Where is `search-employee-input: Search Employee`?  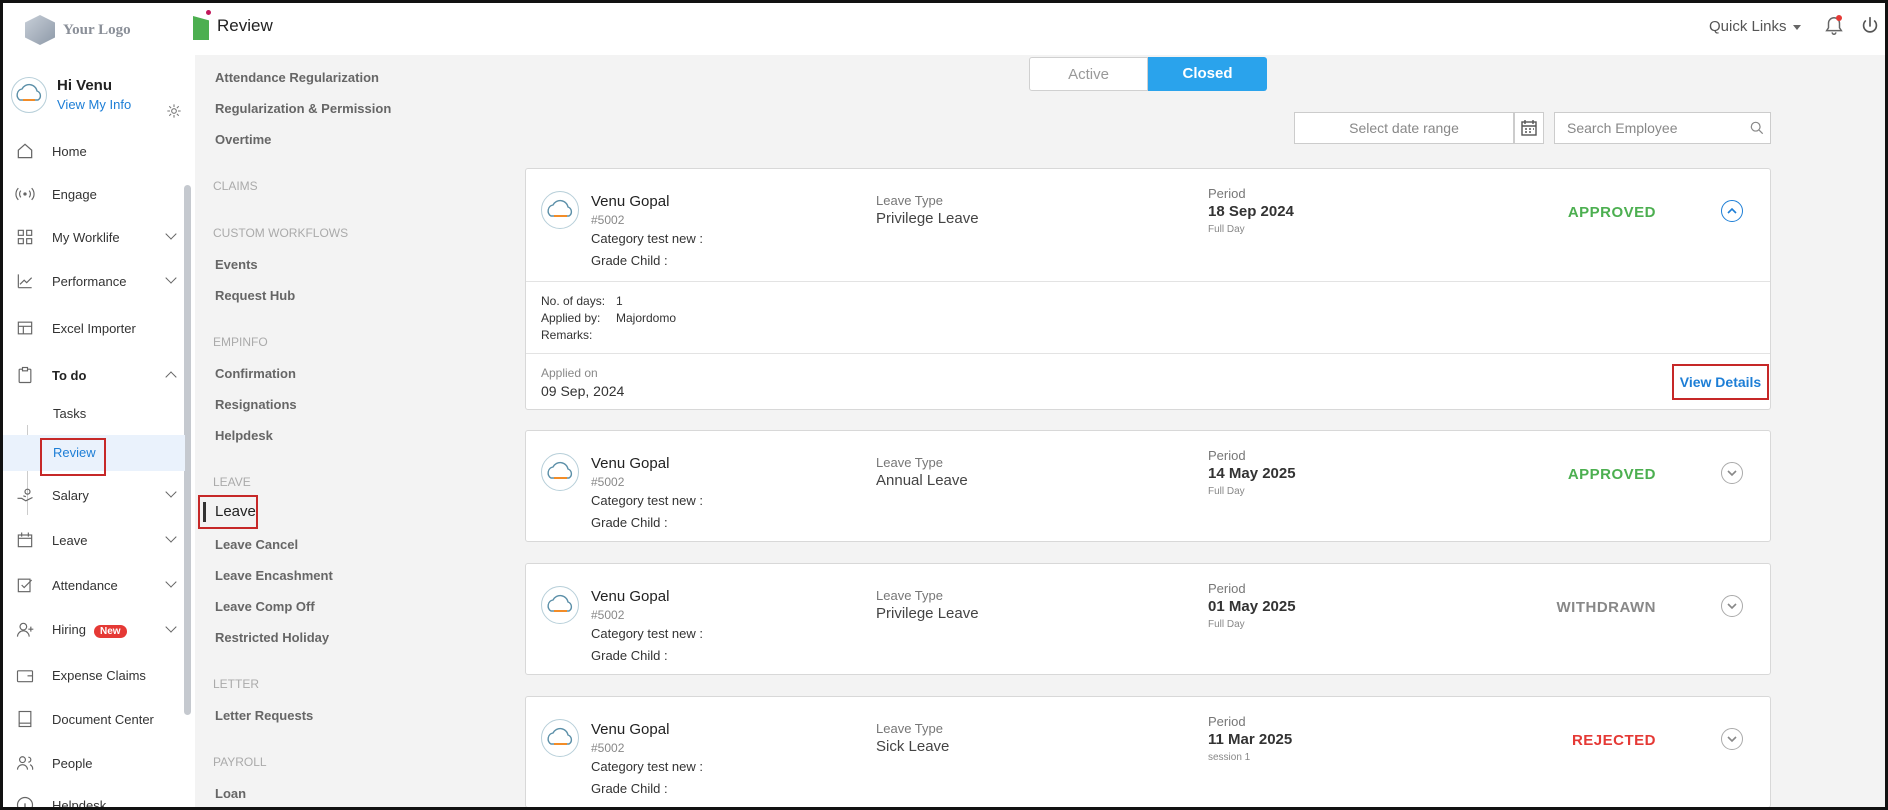
search-employee-input: Search Employee is located at coordinates (1662, 128).